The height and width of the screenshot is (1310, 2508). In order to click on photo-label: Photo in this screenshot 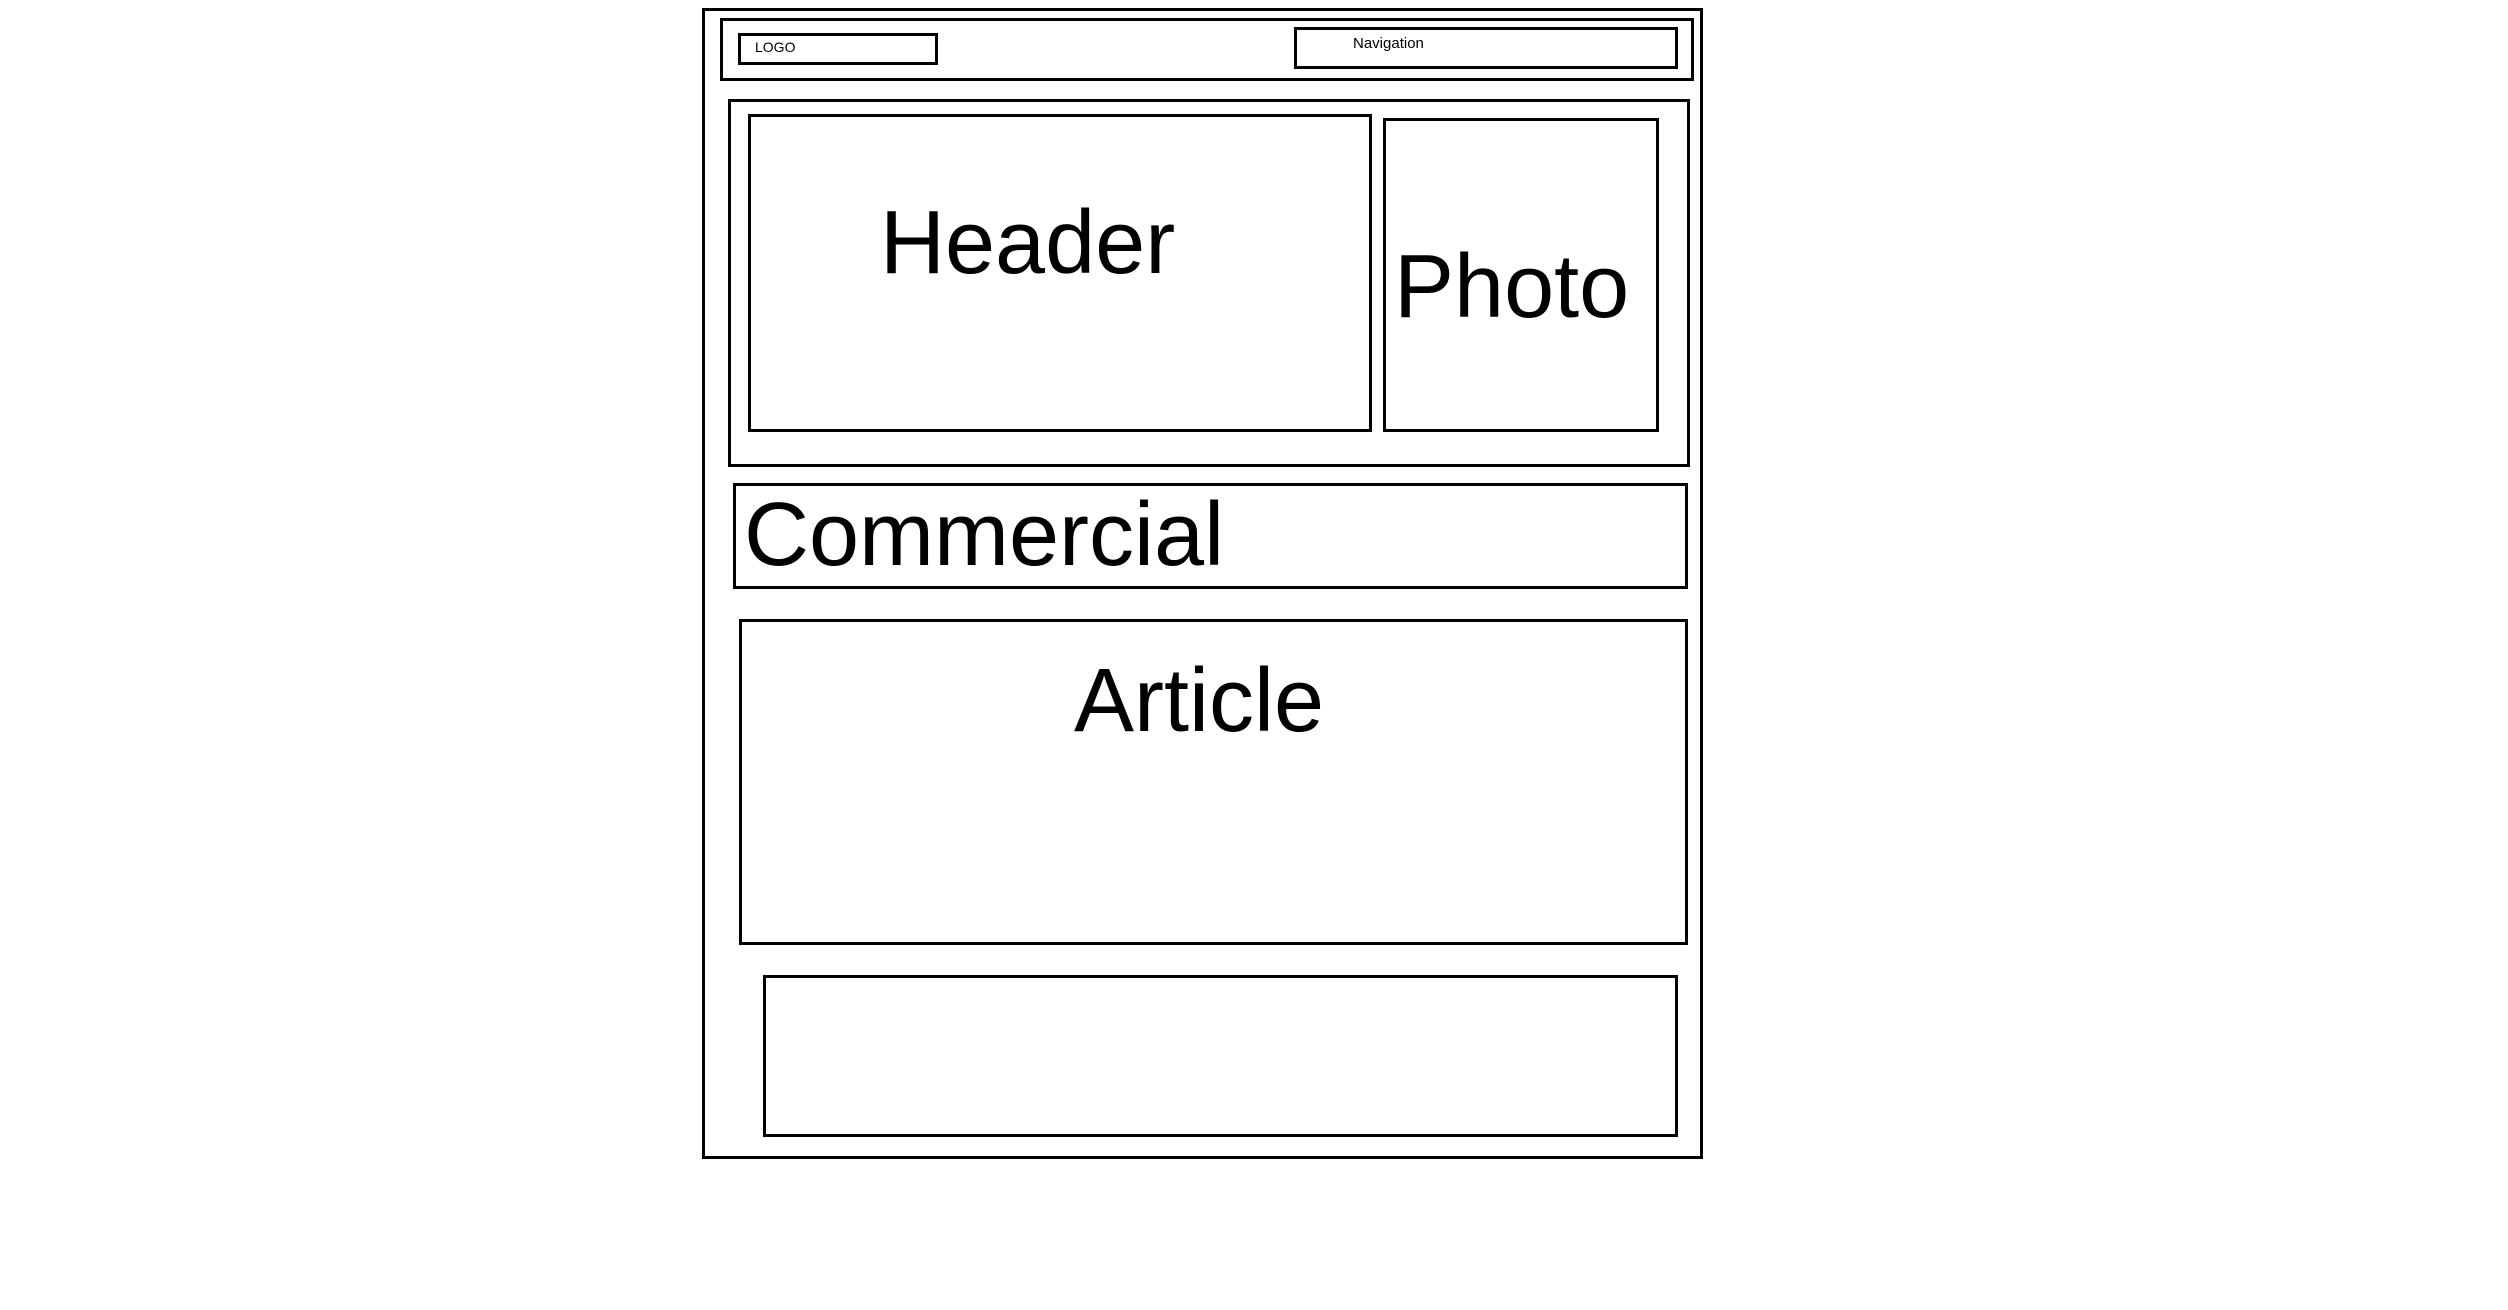, I will do `click(1512, 287)`.